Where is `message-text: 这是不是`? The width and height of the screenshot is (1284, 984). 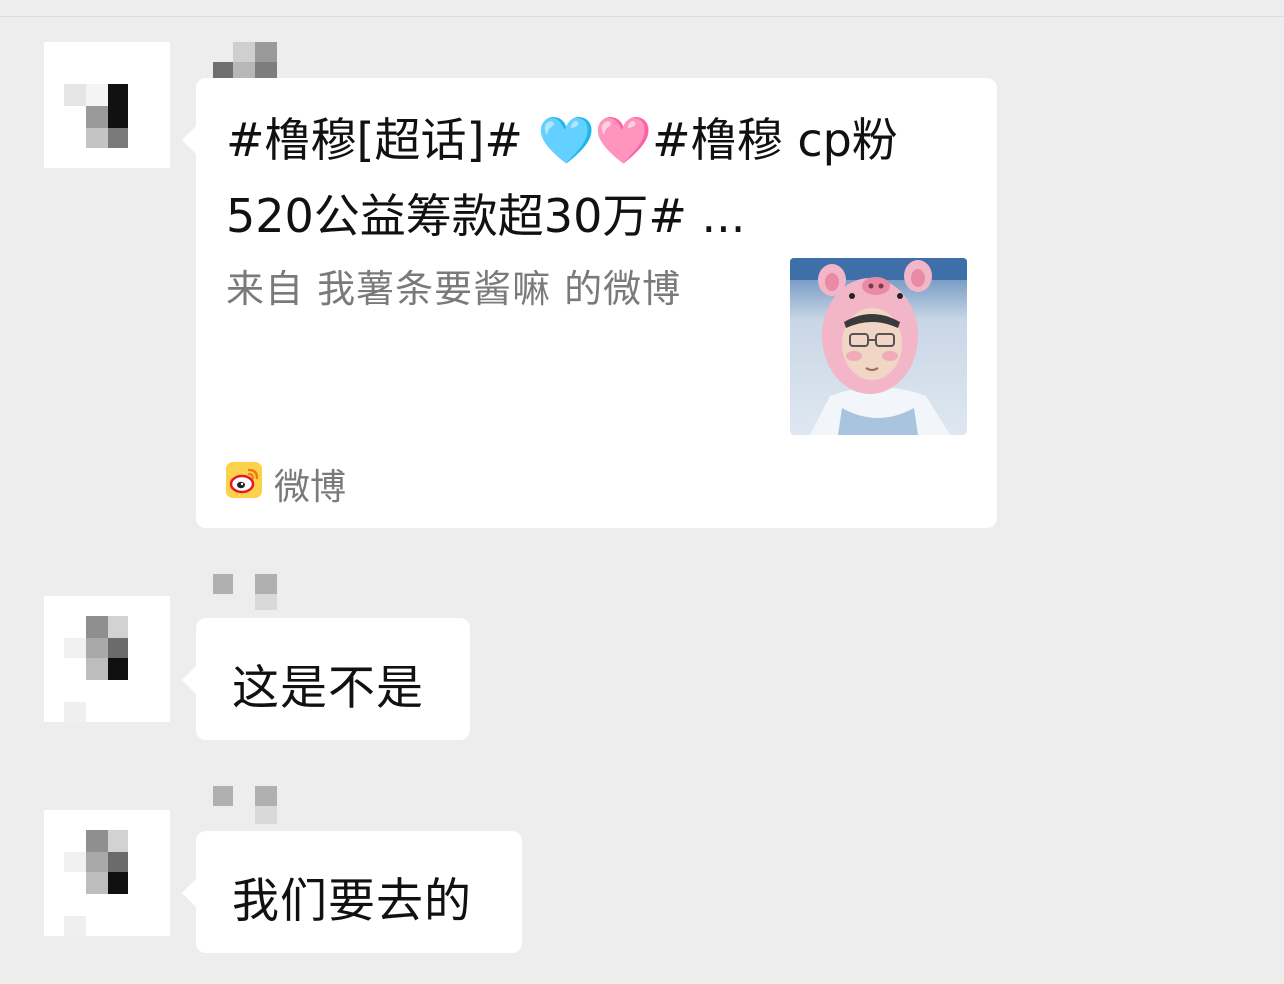
message-text: 这是不是 is located at coordinates (328, 688).